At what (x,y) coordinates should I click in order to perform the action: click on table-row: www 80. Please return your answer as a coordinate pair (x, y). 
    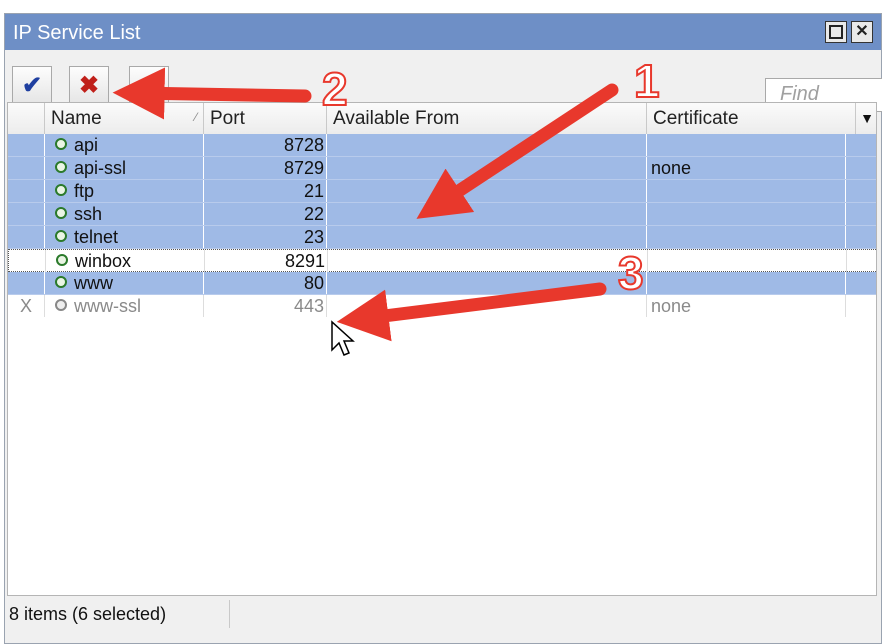
    Looking at the image, I should click on (442, 283).